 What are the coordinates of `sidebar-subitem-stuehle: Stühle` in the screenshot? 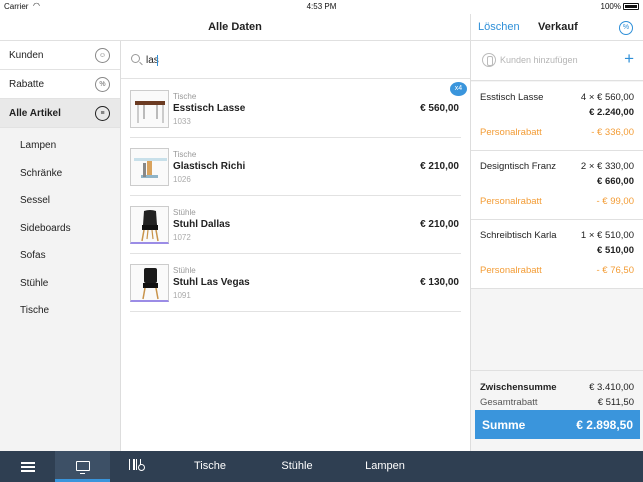 It's located at (60, 284).